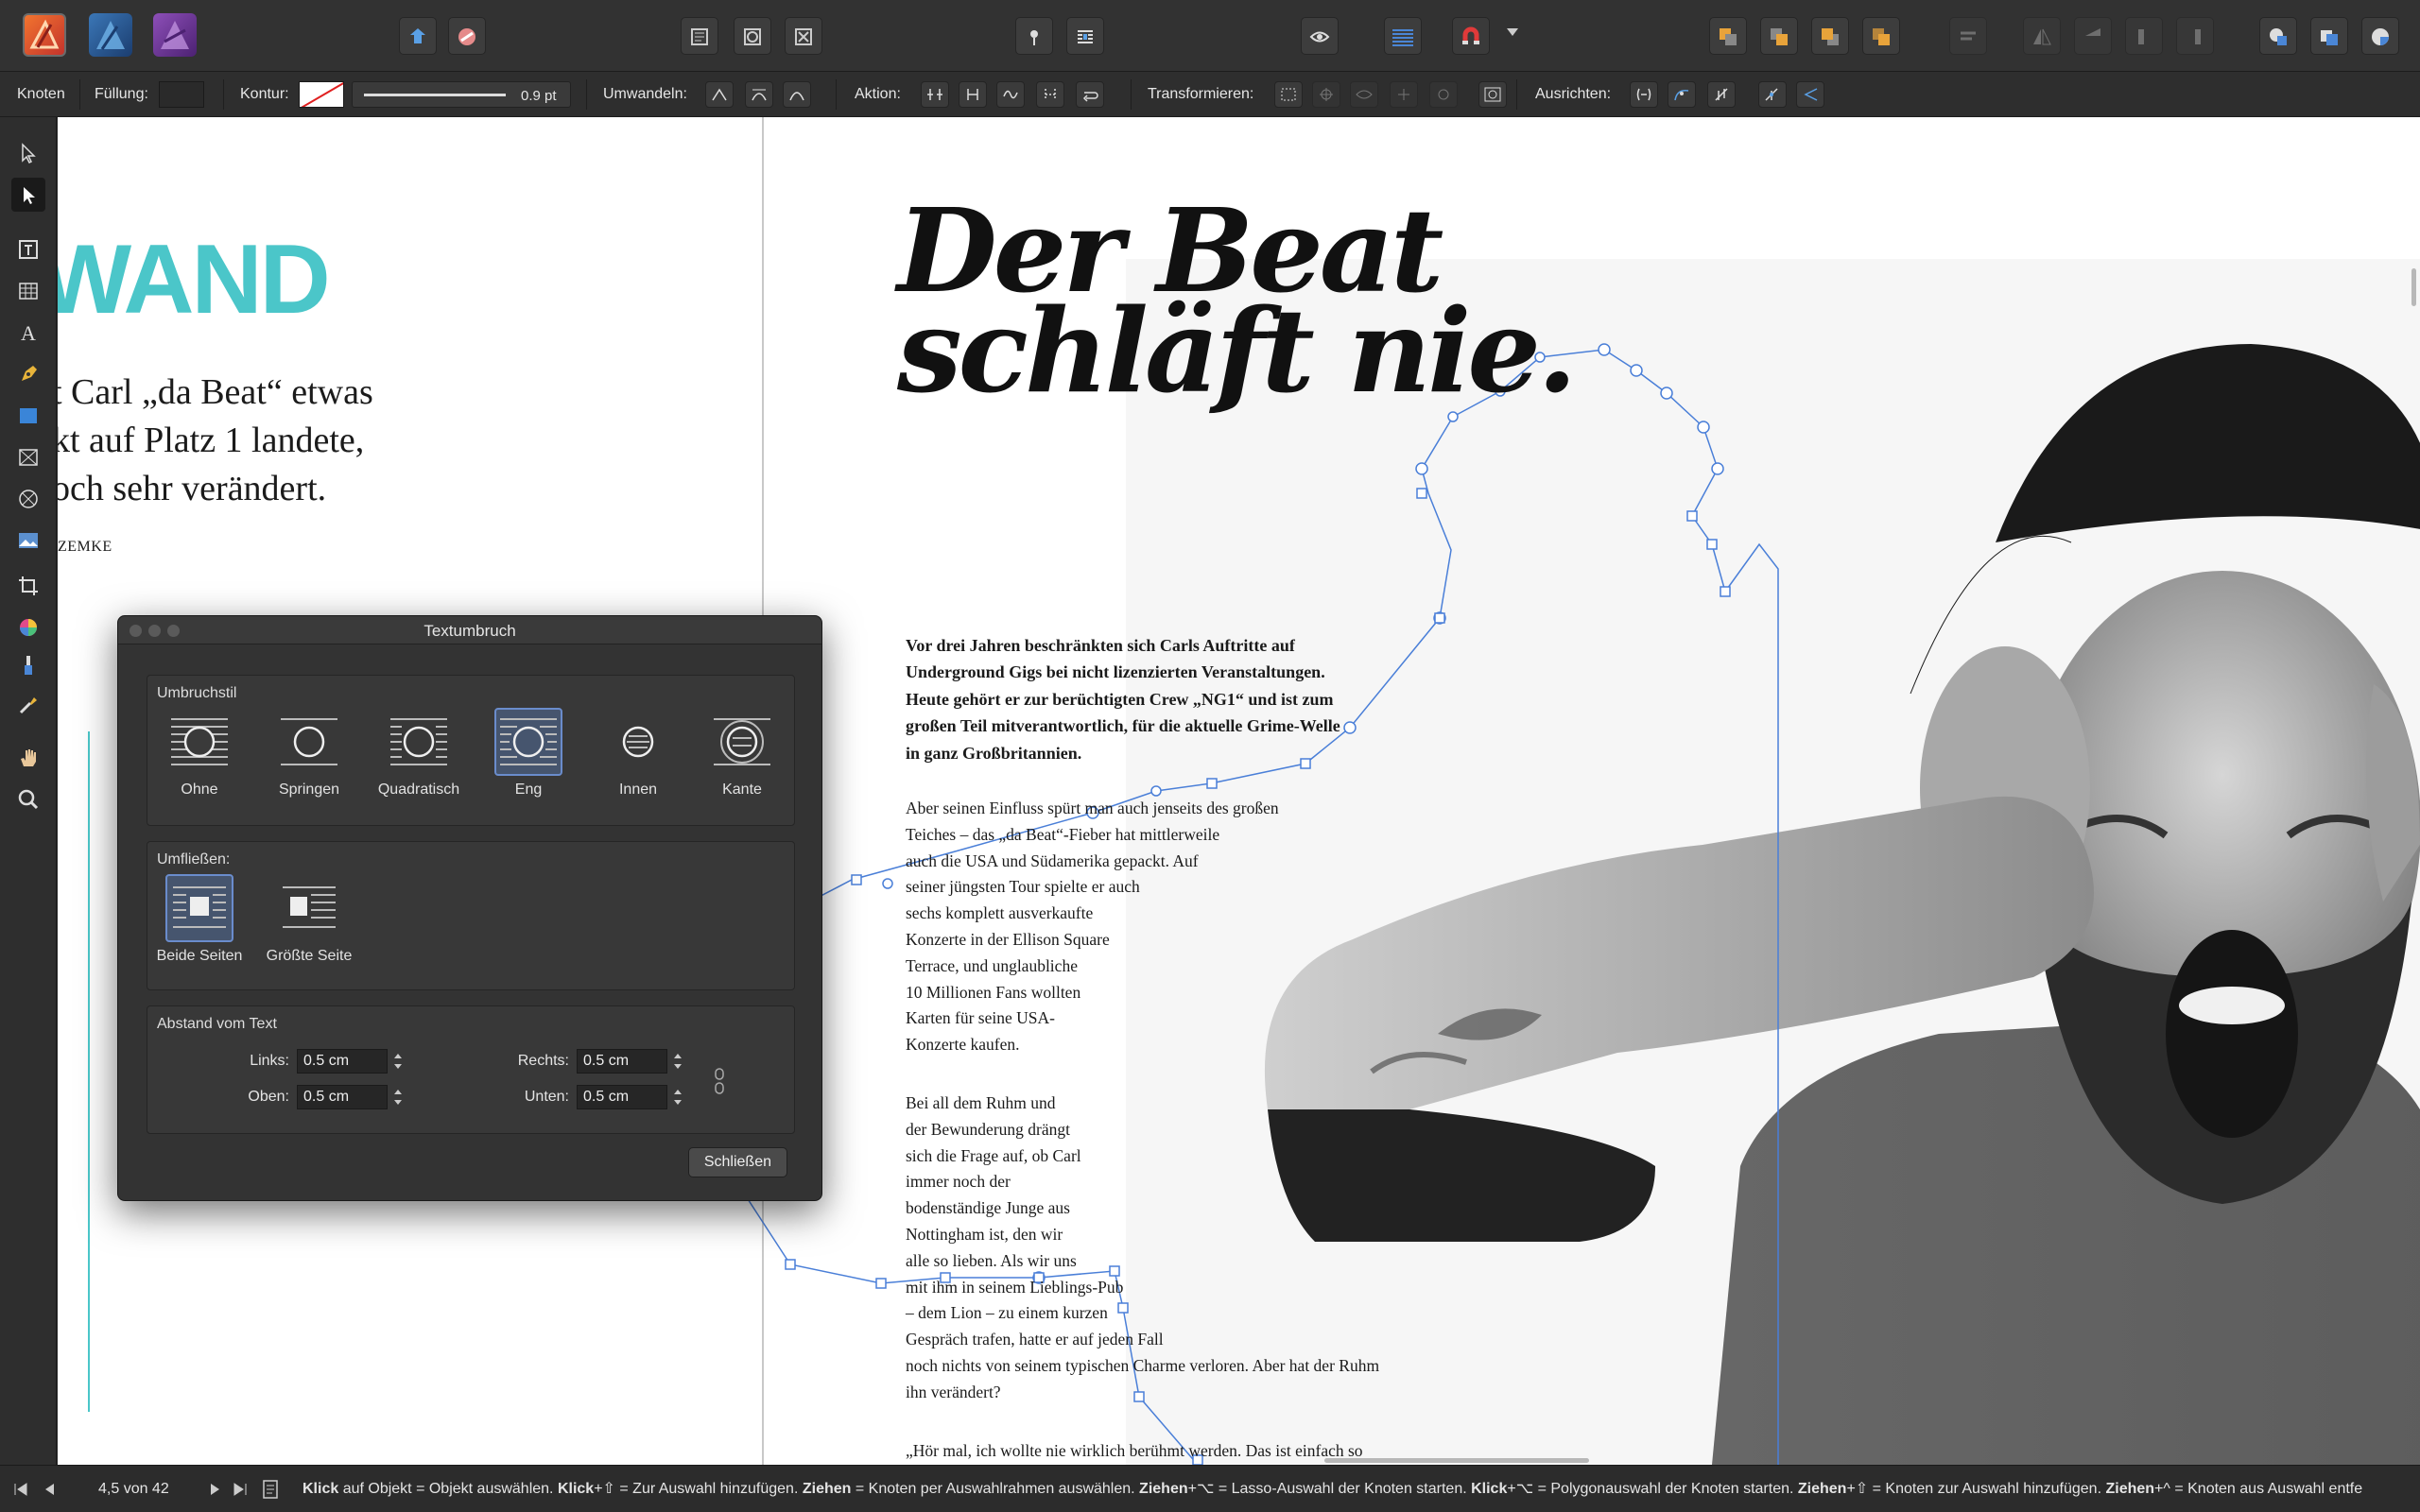 Image resolution: width=2420 pixels, height=1512 pixels. I want to click on first-page-icon, so click(20, 1492).